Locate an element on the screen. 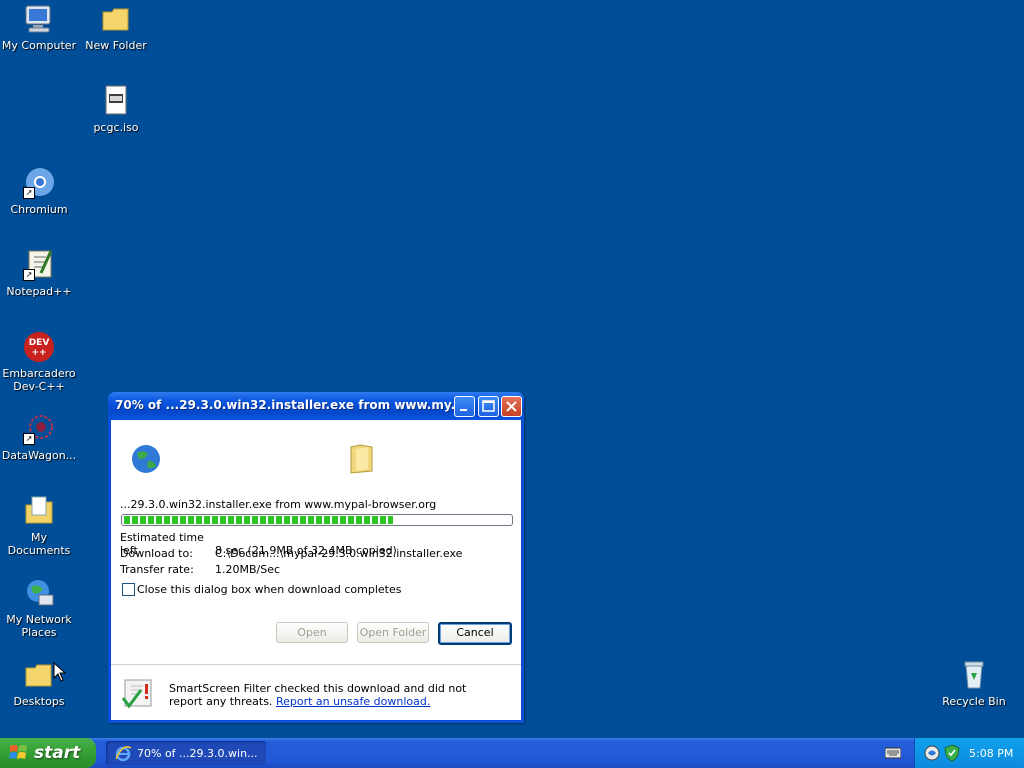  desktop-icon-label: Recycle Bin is located at coordinates (974, 701).